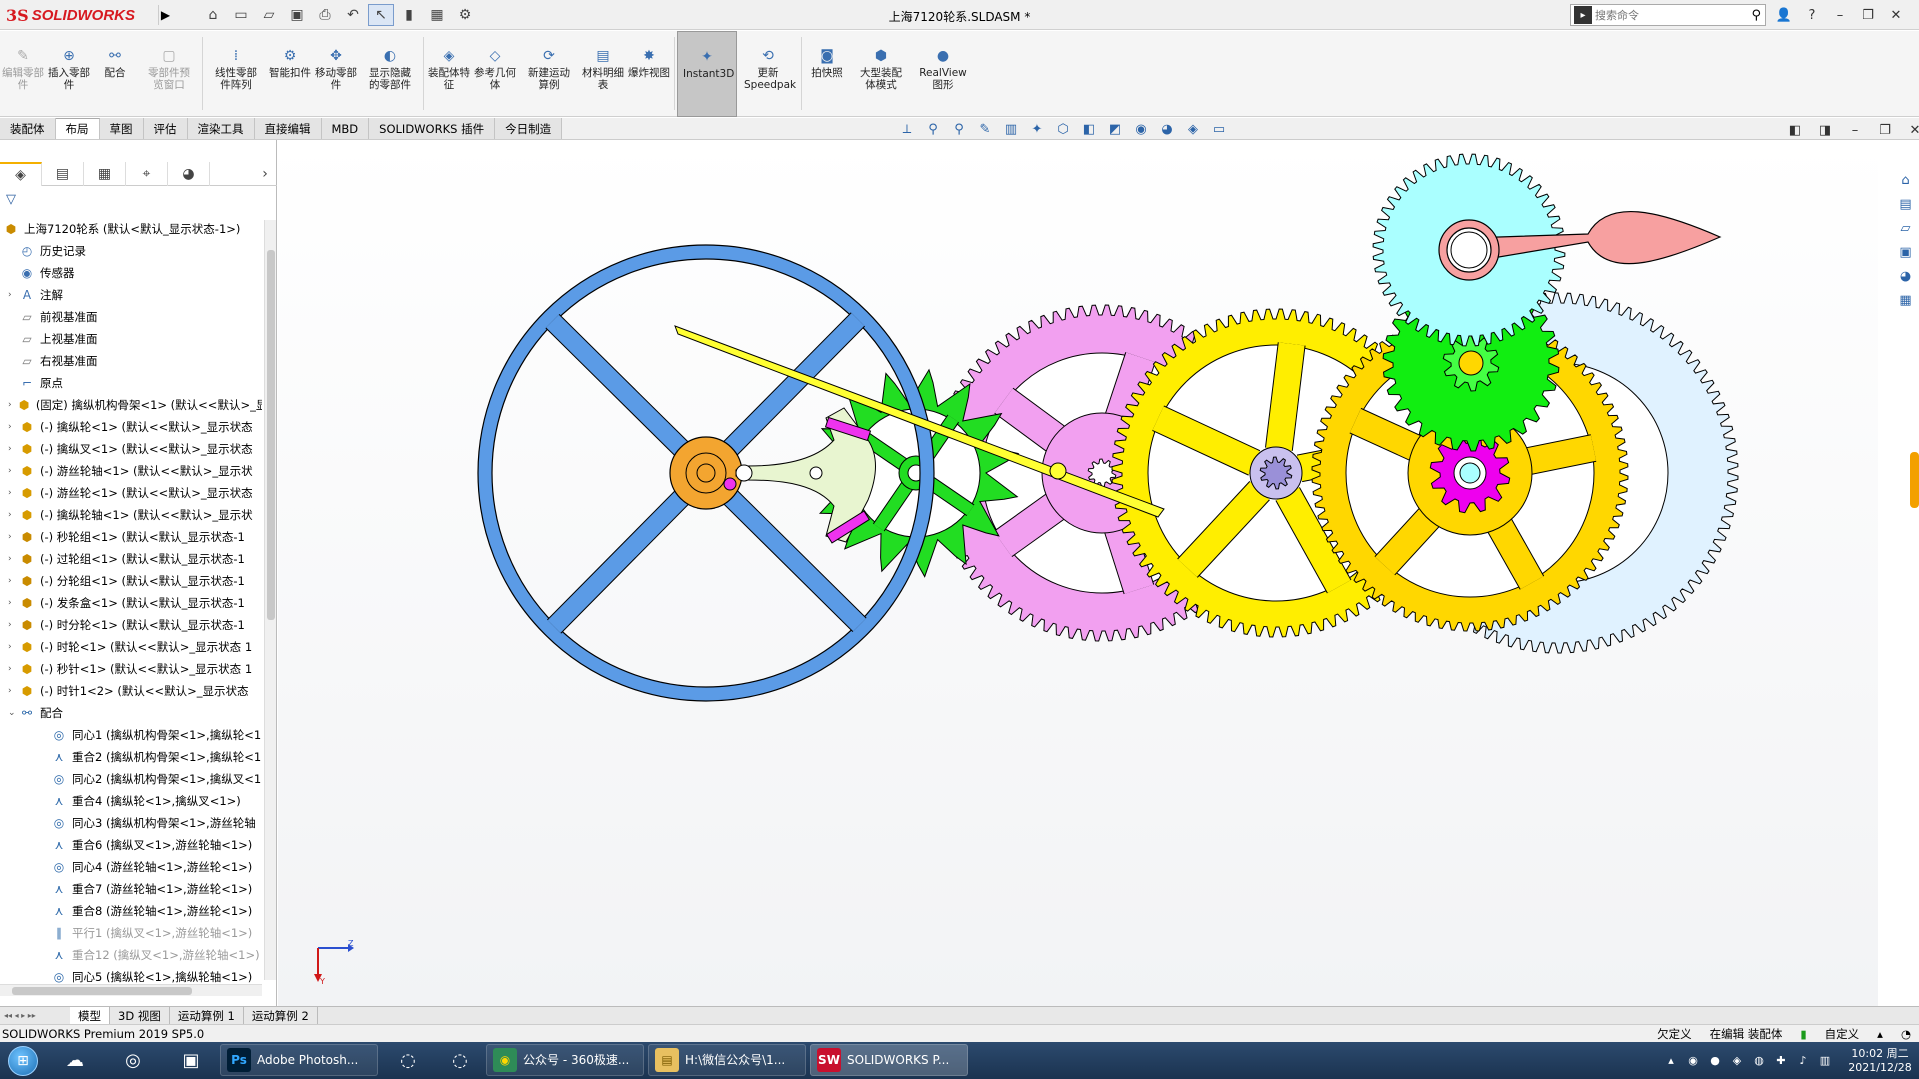  What do you see at coordinates (131, 405) in the screenshot?
I see `tree-item: ›⬢ (固定) 擒纵机构骨架<1> (默认<<默认>_显示状态` at bounding box center [131, 405].